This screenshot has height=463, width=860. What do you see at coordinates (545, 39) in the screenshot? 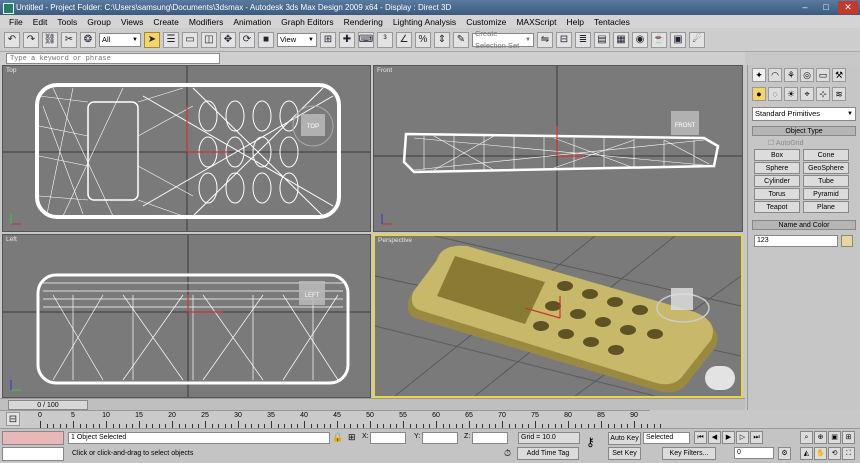
I see `mirror-icon: ⇋` at bounding box center [545, 39].